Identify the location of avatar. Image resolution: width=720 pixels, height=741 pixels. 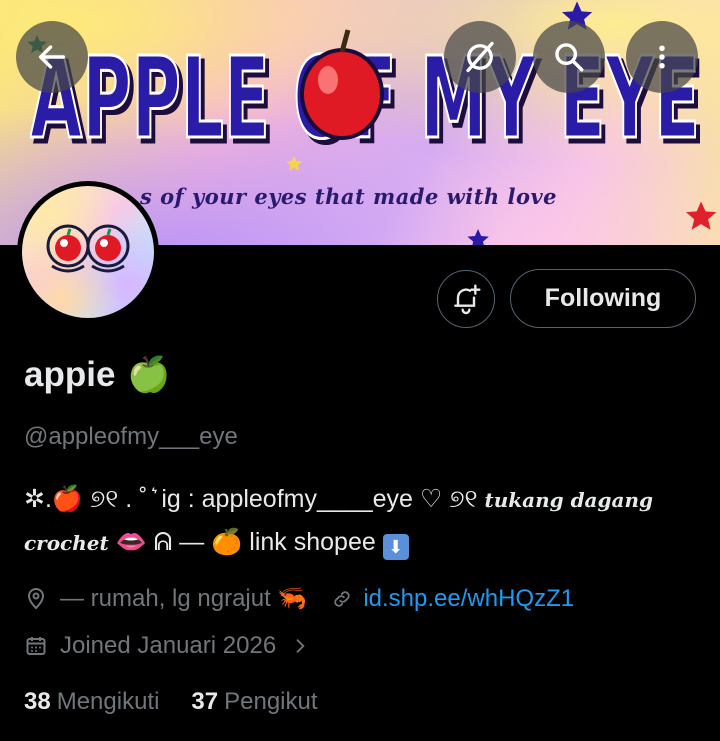
(88, 252).